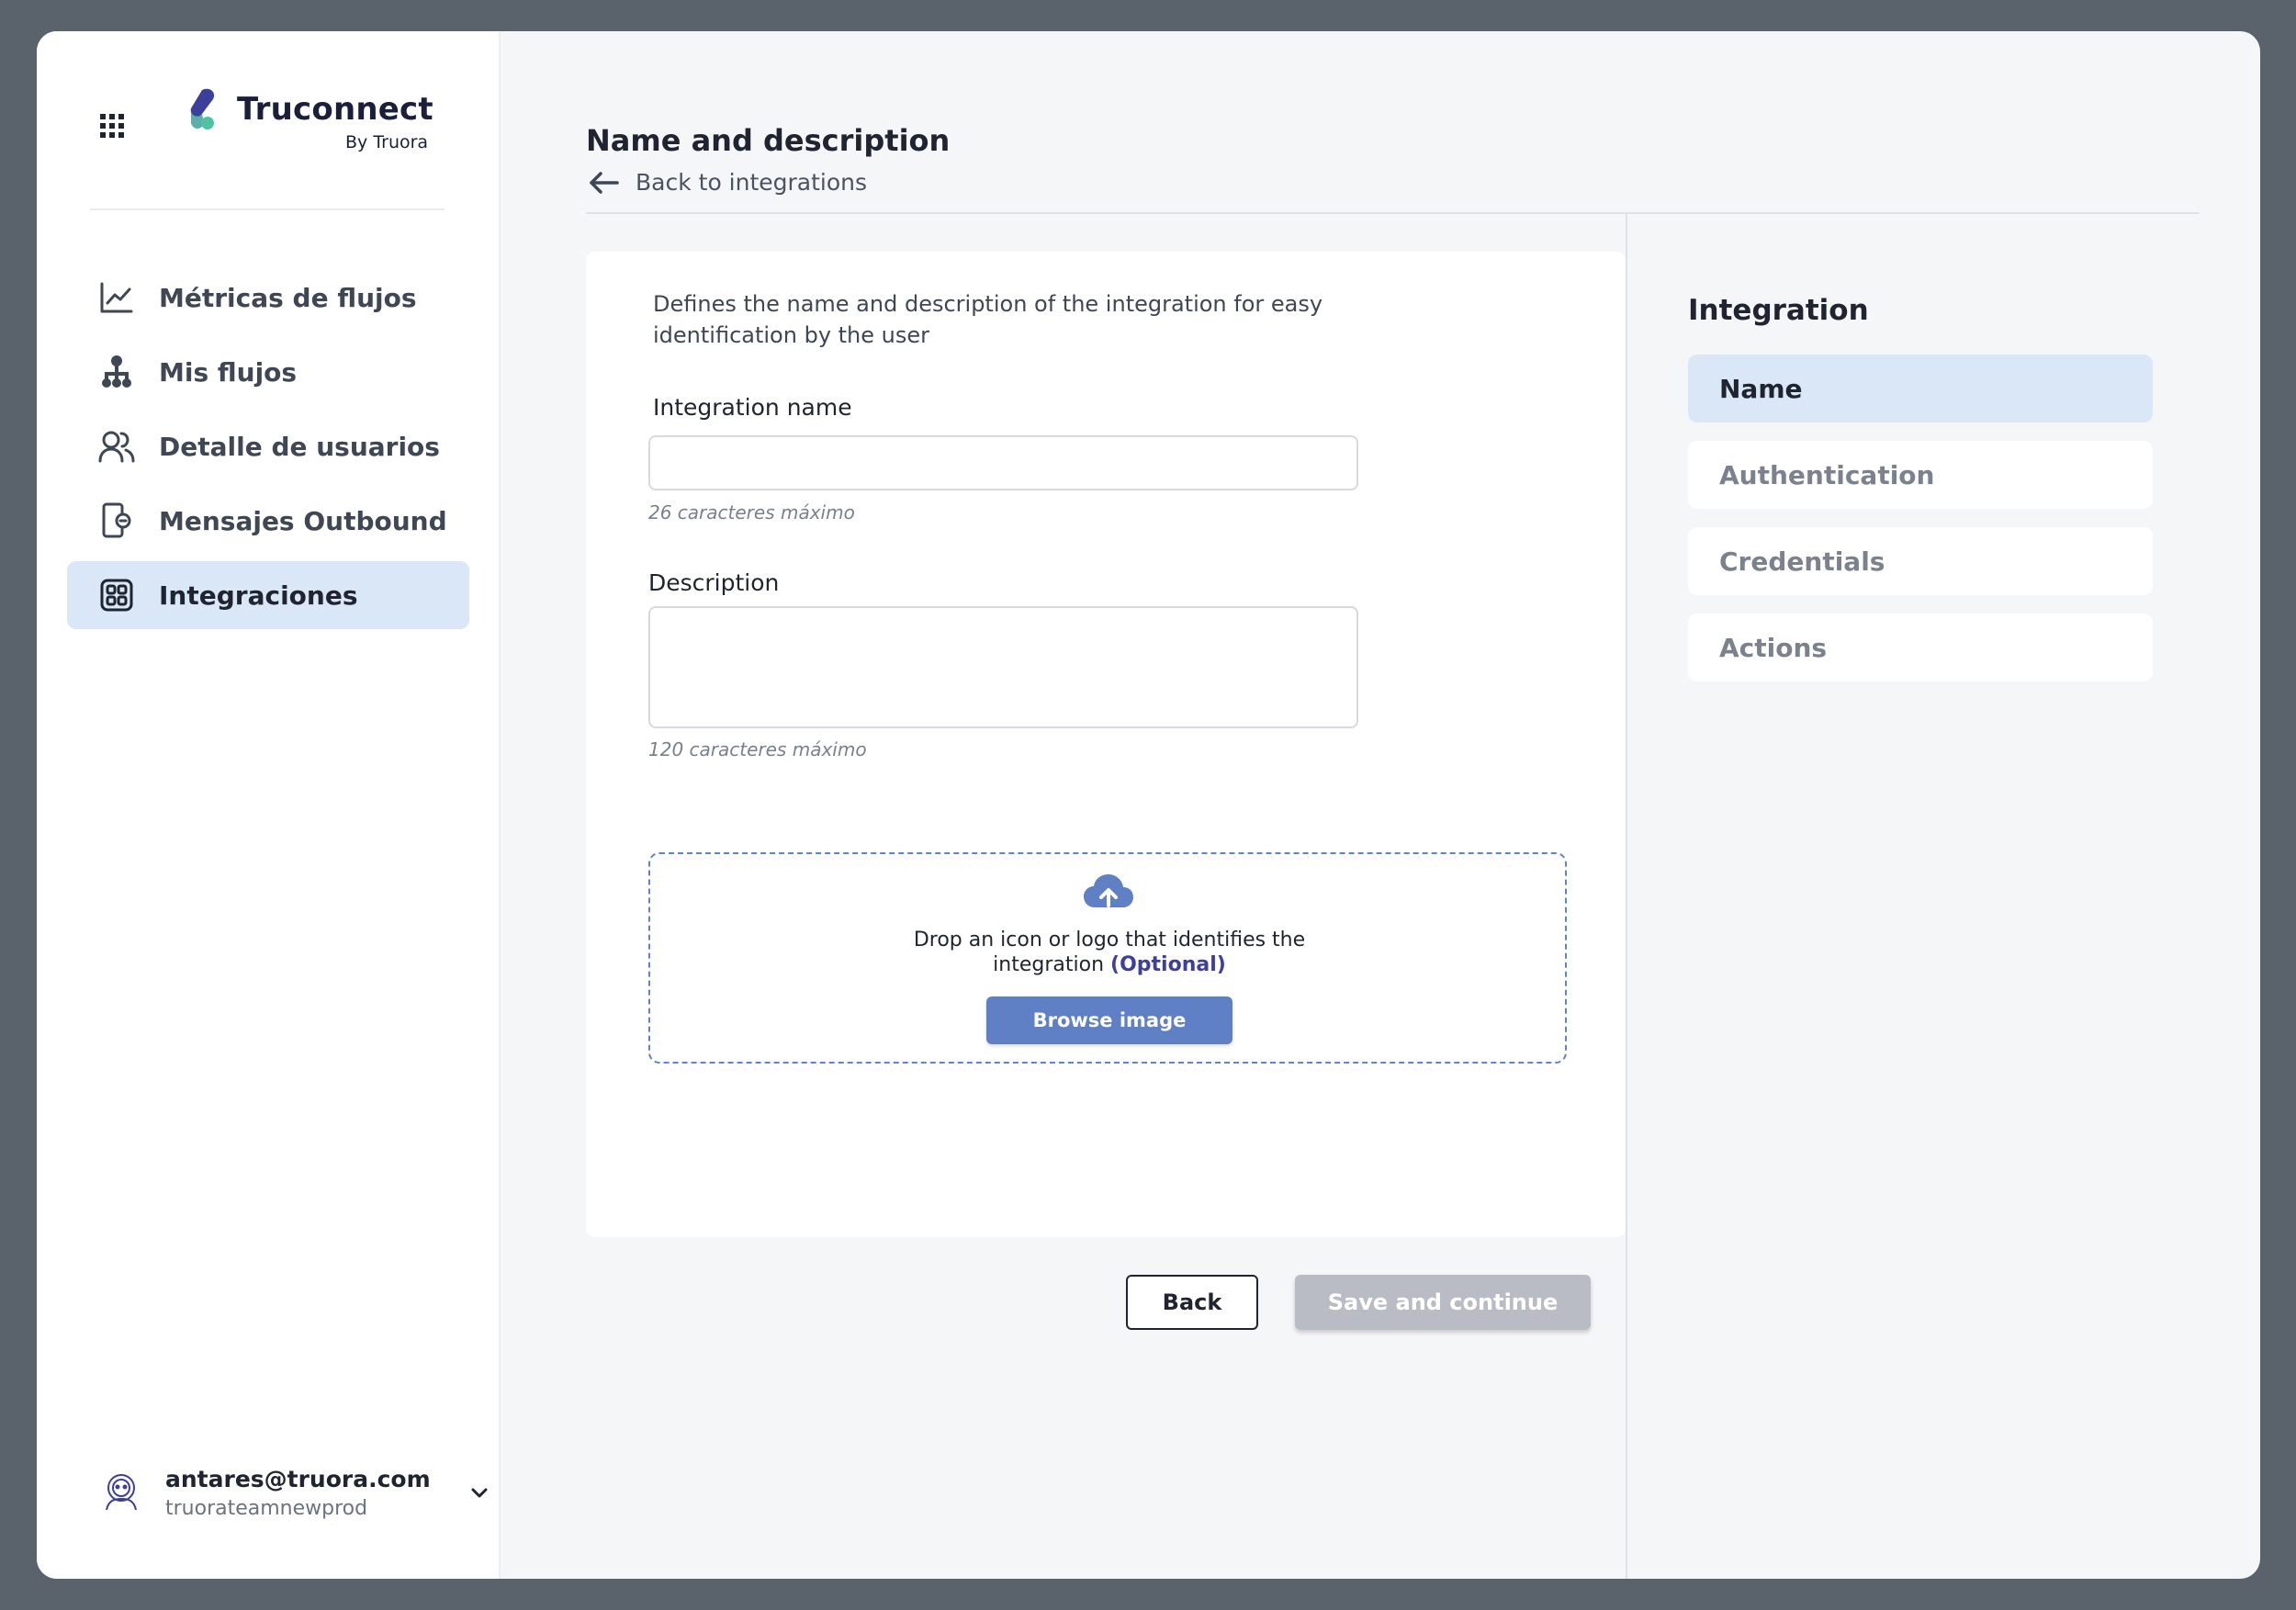  What do you see at coordinates (1003, 463) in the screenshot?
I see `integration-name-input` at bounding box center [1003, 463].